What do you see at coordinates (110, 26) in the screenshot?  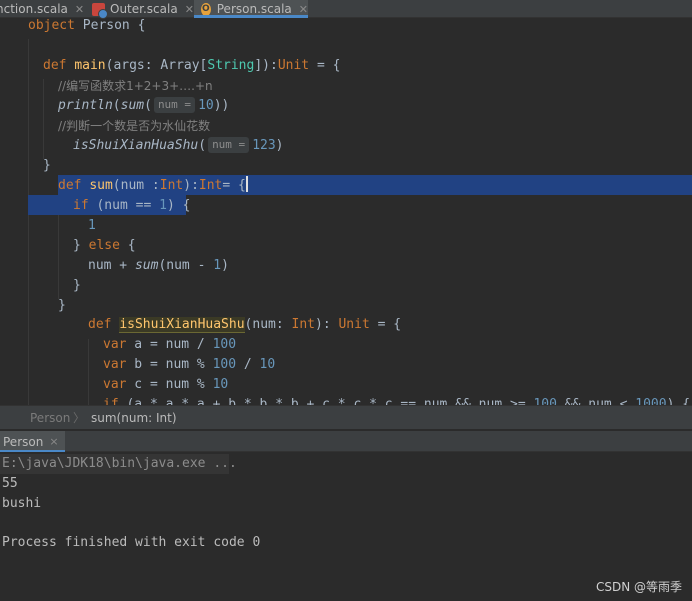 I see `code-text: Person {` at bounding box center [110, 26].